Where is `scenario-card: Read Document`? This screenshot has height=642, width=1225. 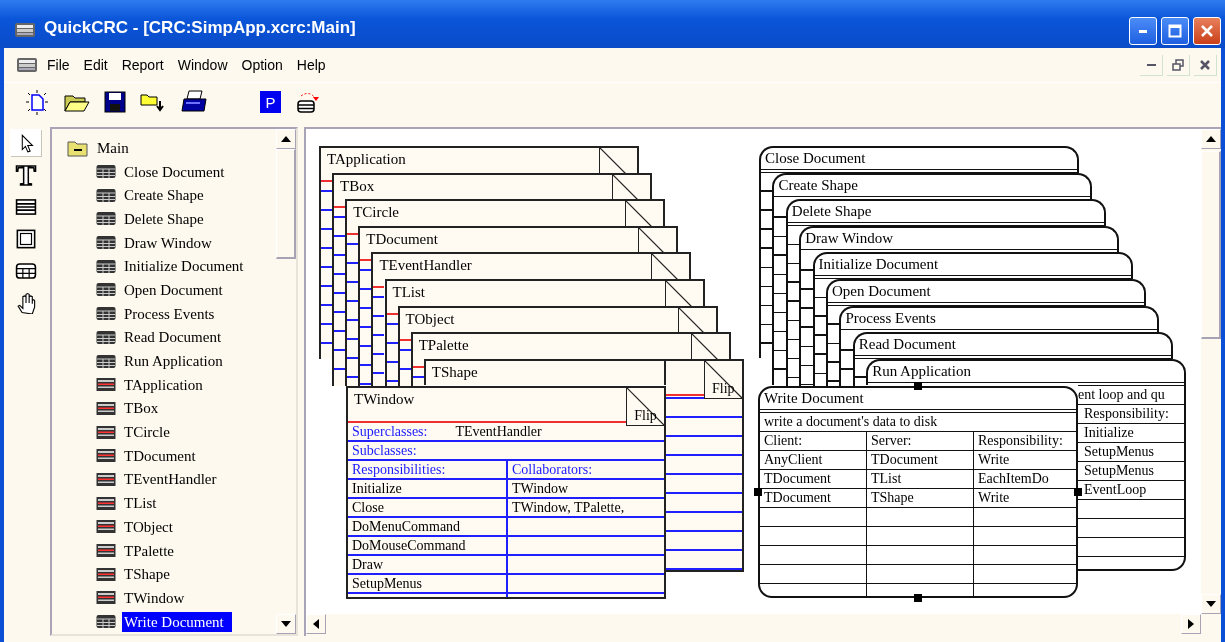 scenario-card: Read Document is located at coordinates (1012, 345).